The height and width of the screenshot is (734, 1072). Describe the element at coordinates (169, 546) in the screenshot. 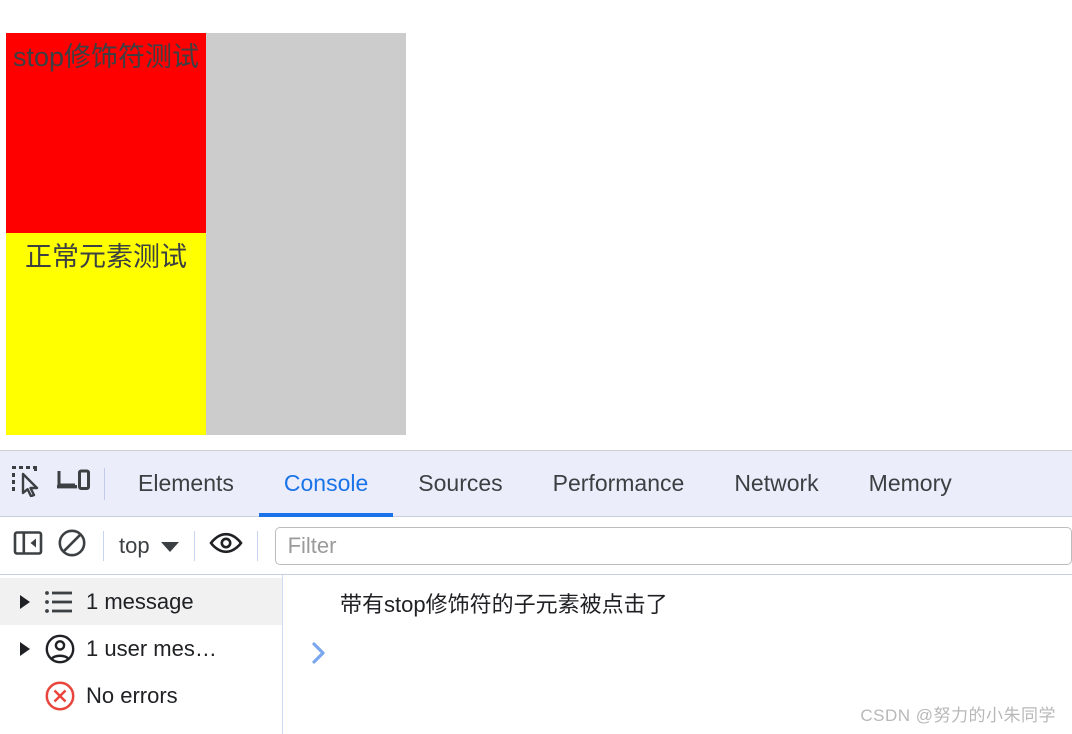

I see `chevron-down-icon` at that location.